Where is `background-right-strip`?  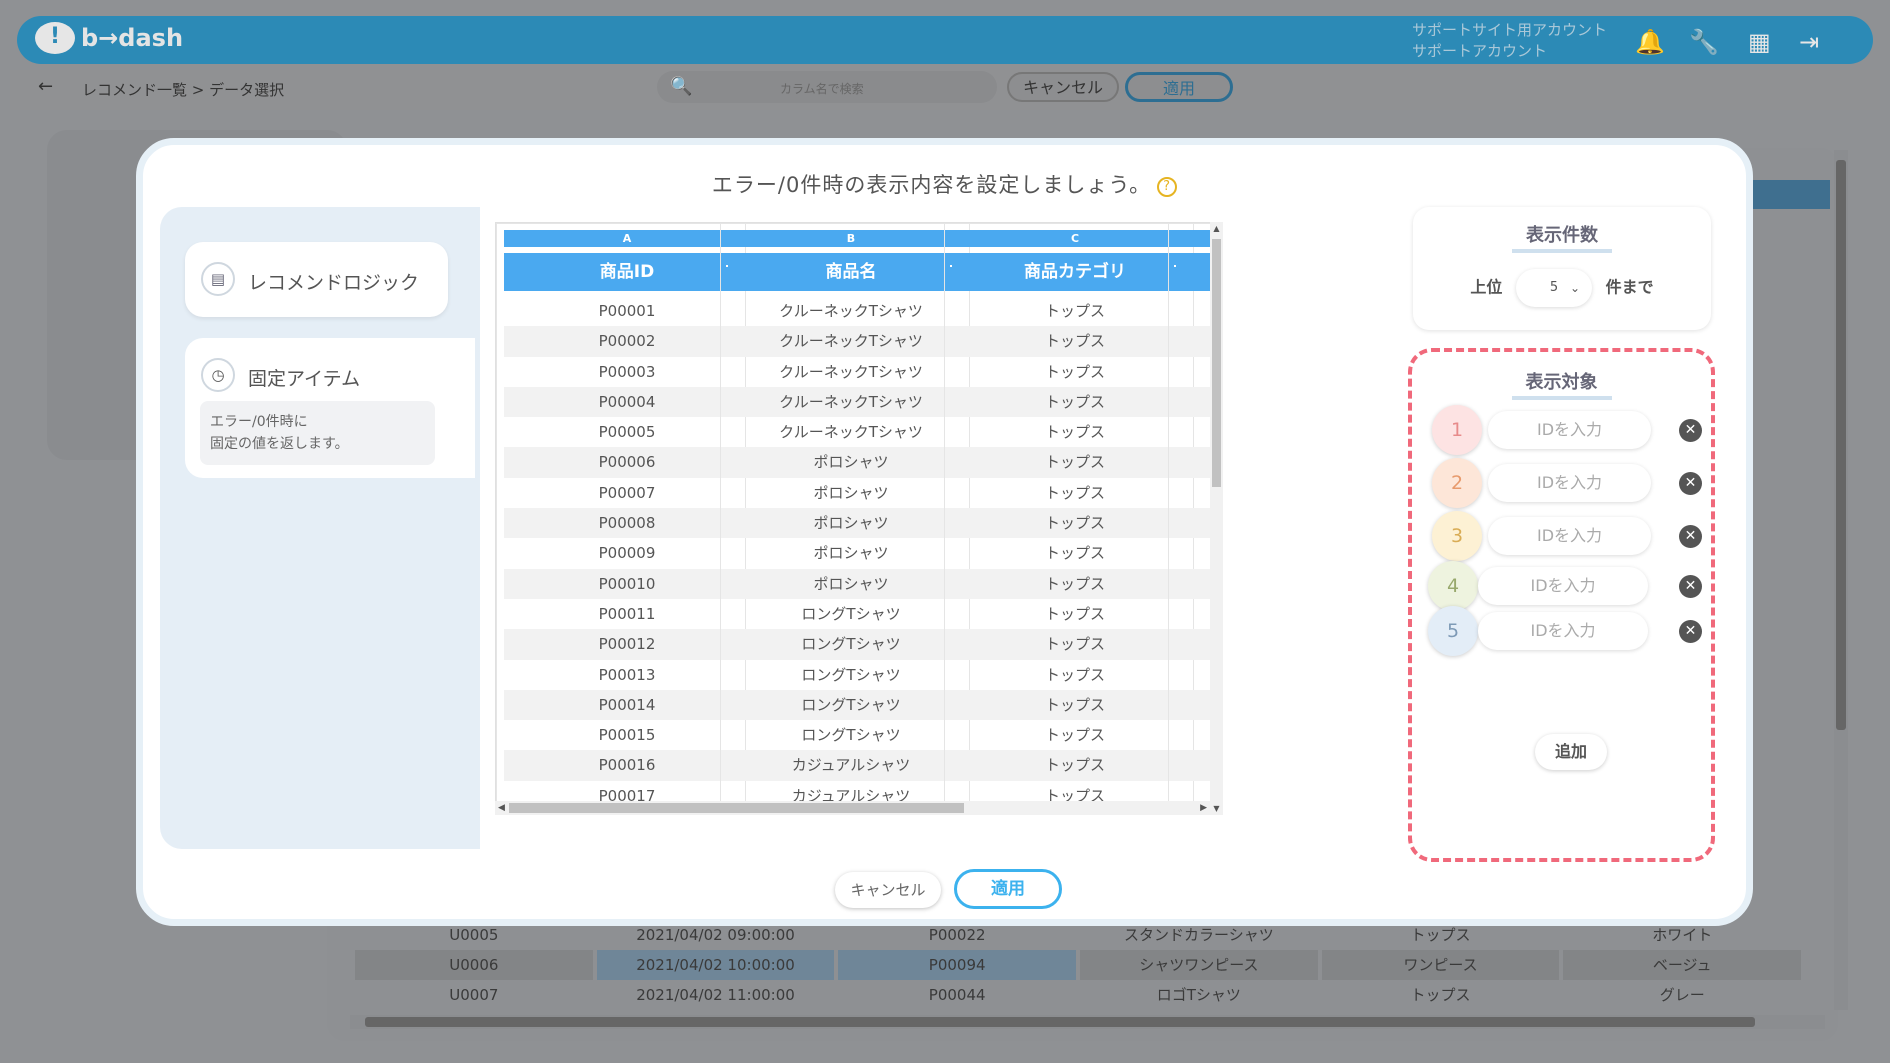 background-right-strip is located at coordinates (1789, 475).